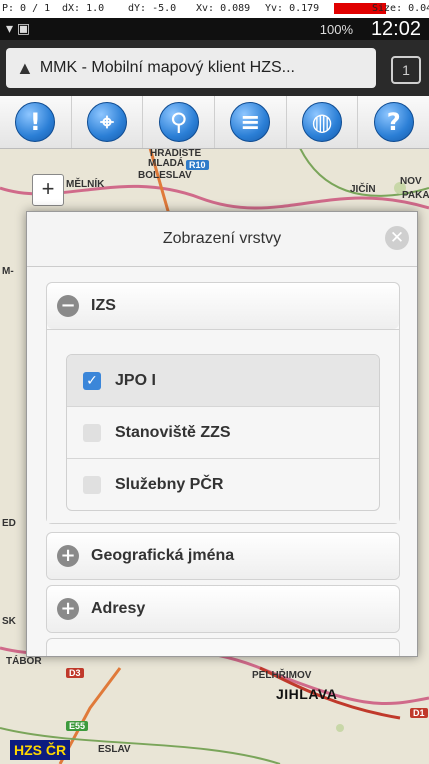 The image size is (429, 764). I want to click on section-adresy-header: + Adresy, so click(223, 609).